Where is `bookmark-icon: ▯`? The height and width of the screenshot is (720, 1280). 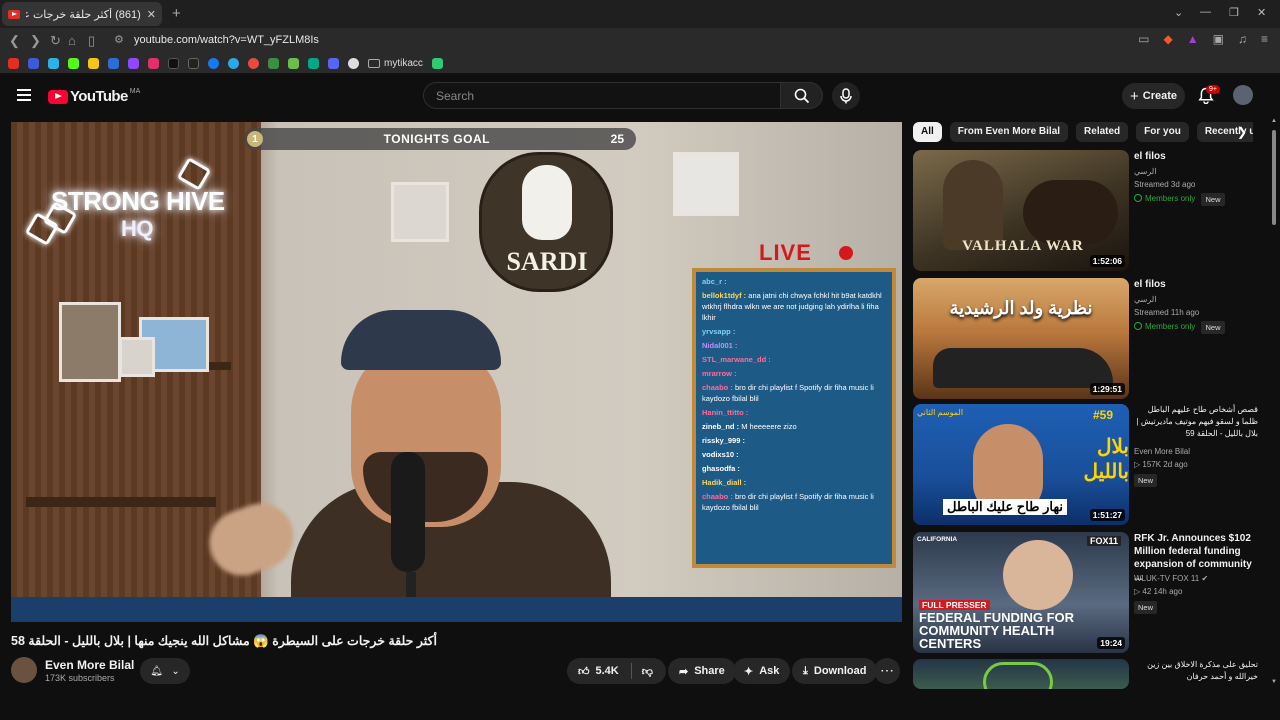
bookmark-icon: ▯ is located at coordinates (91, 41).